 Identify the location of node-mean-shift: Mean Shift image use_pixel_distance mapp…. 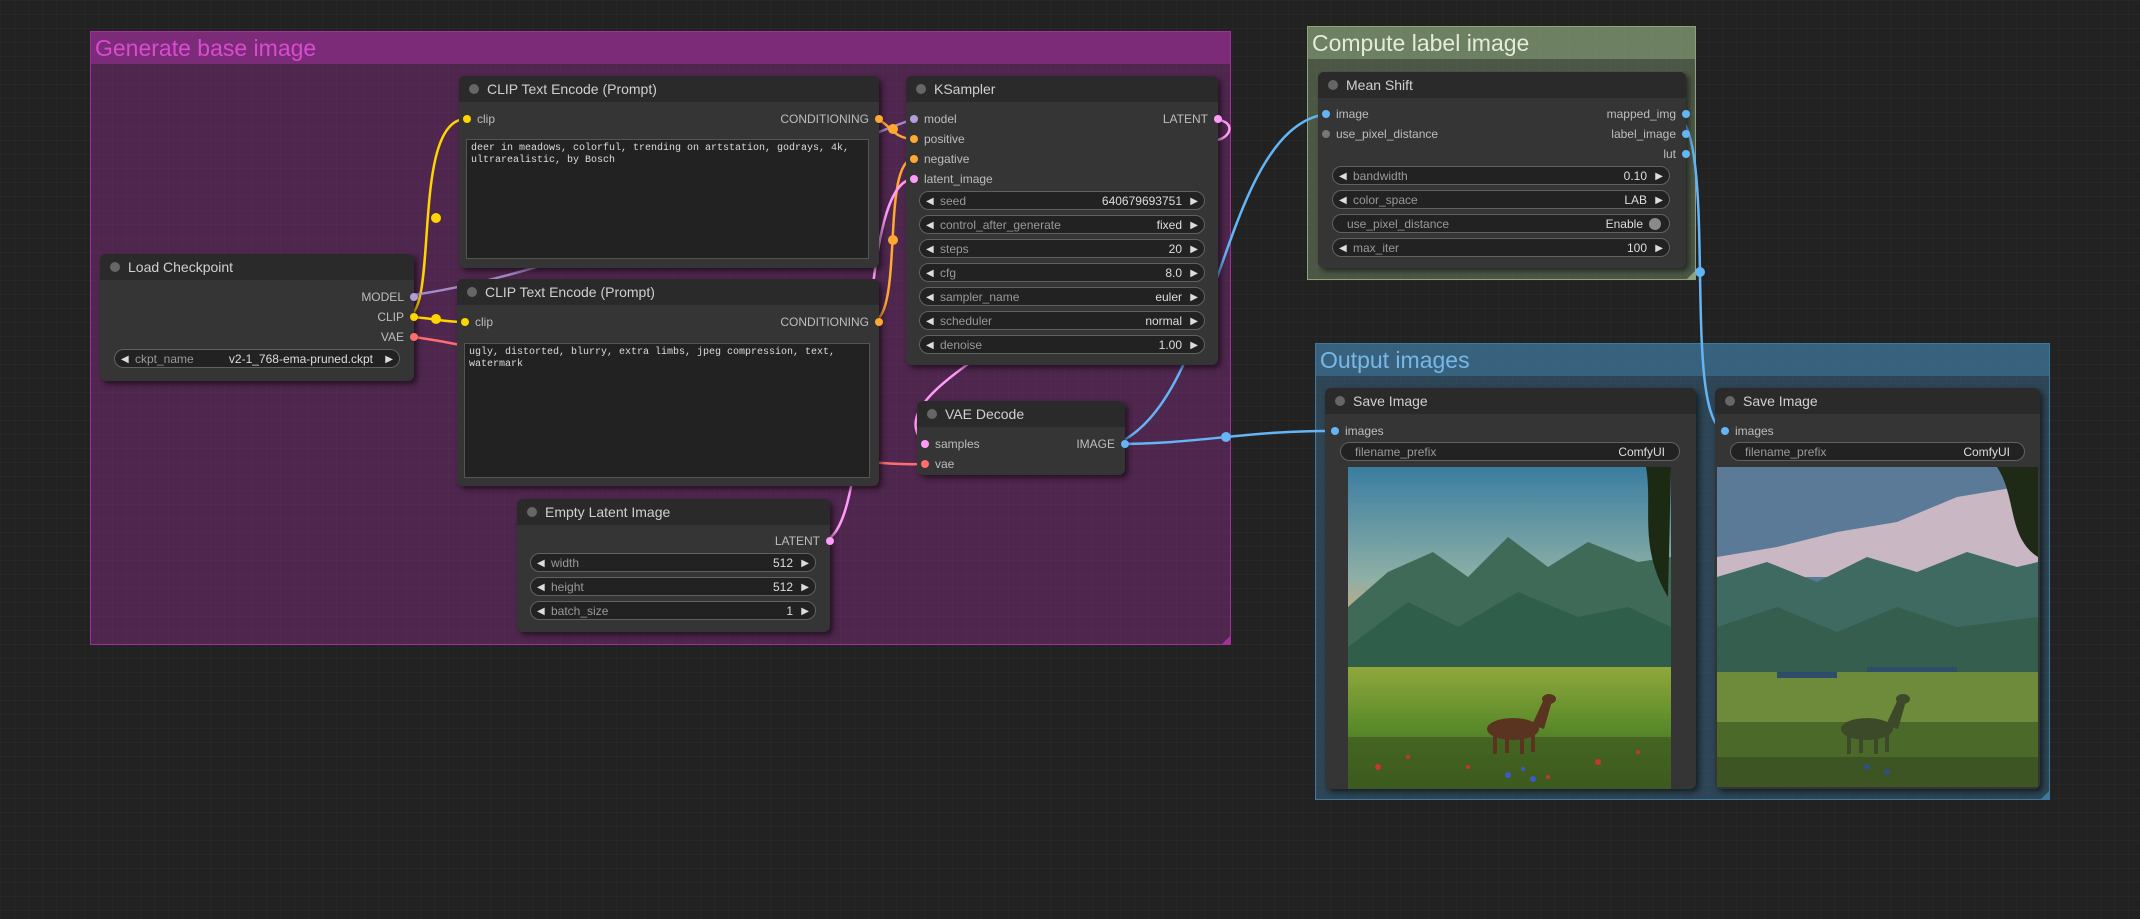
(1504, 170).